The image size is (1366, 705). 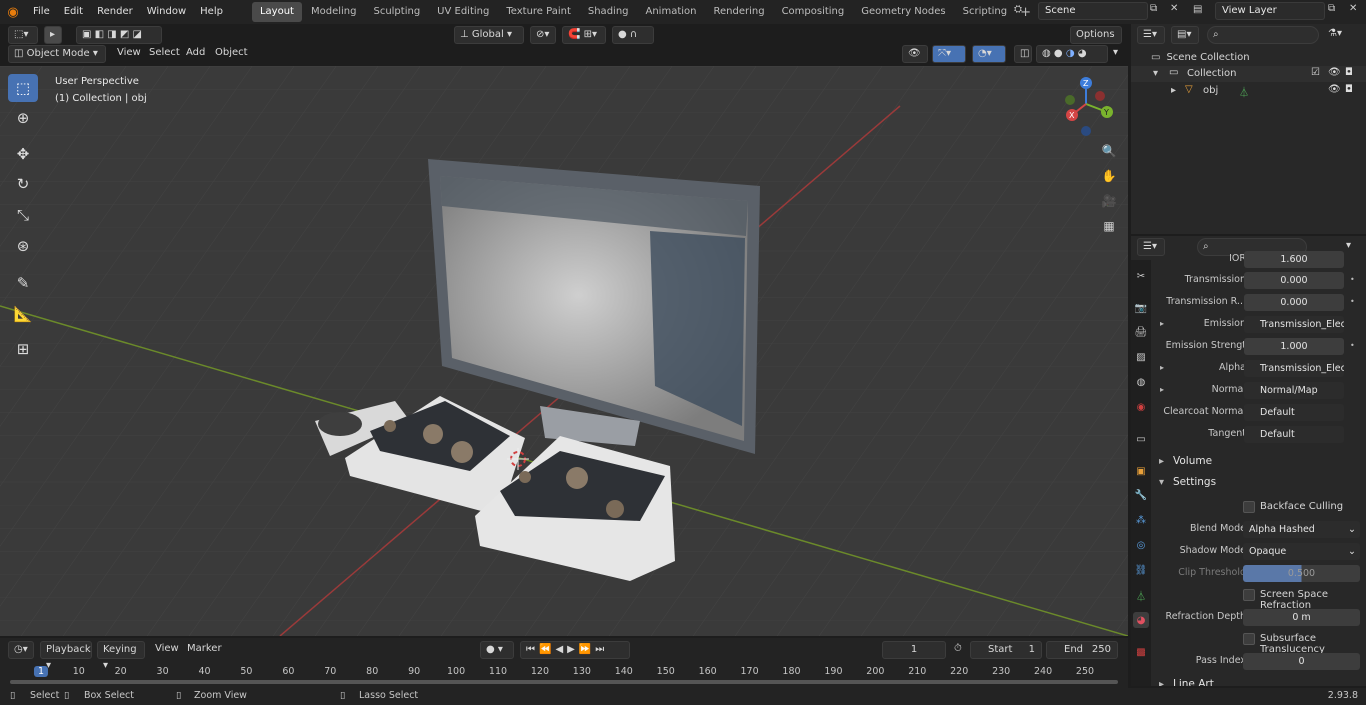 What do you see at coordinates (396, 12) in the screenshot?
I see `tab-sculpting: Sculpting` at bounding box center [396, 12].